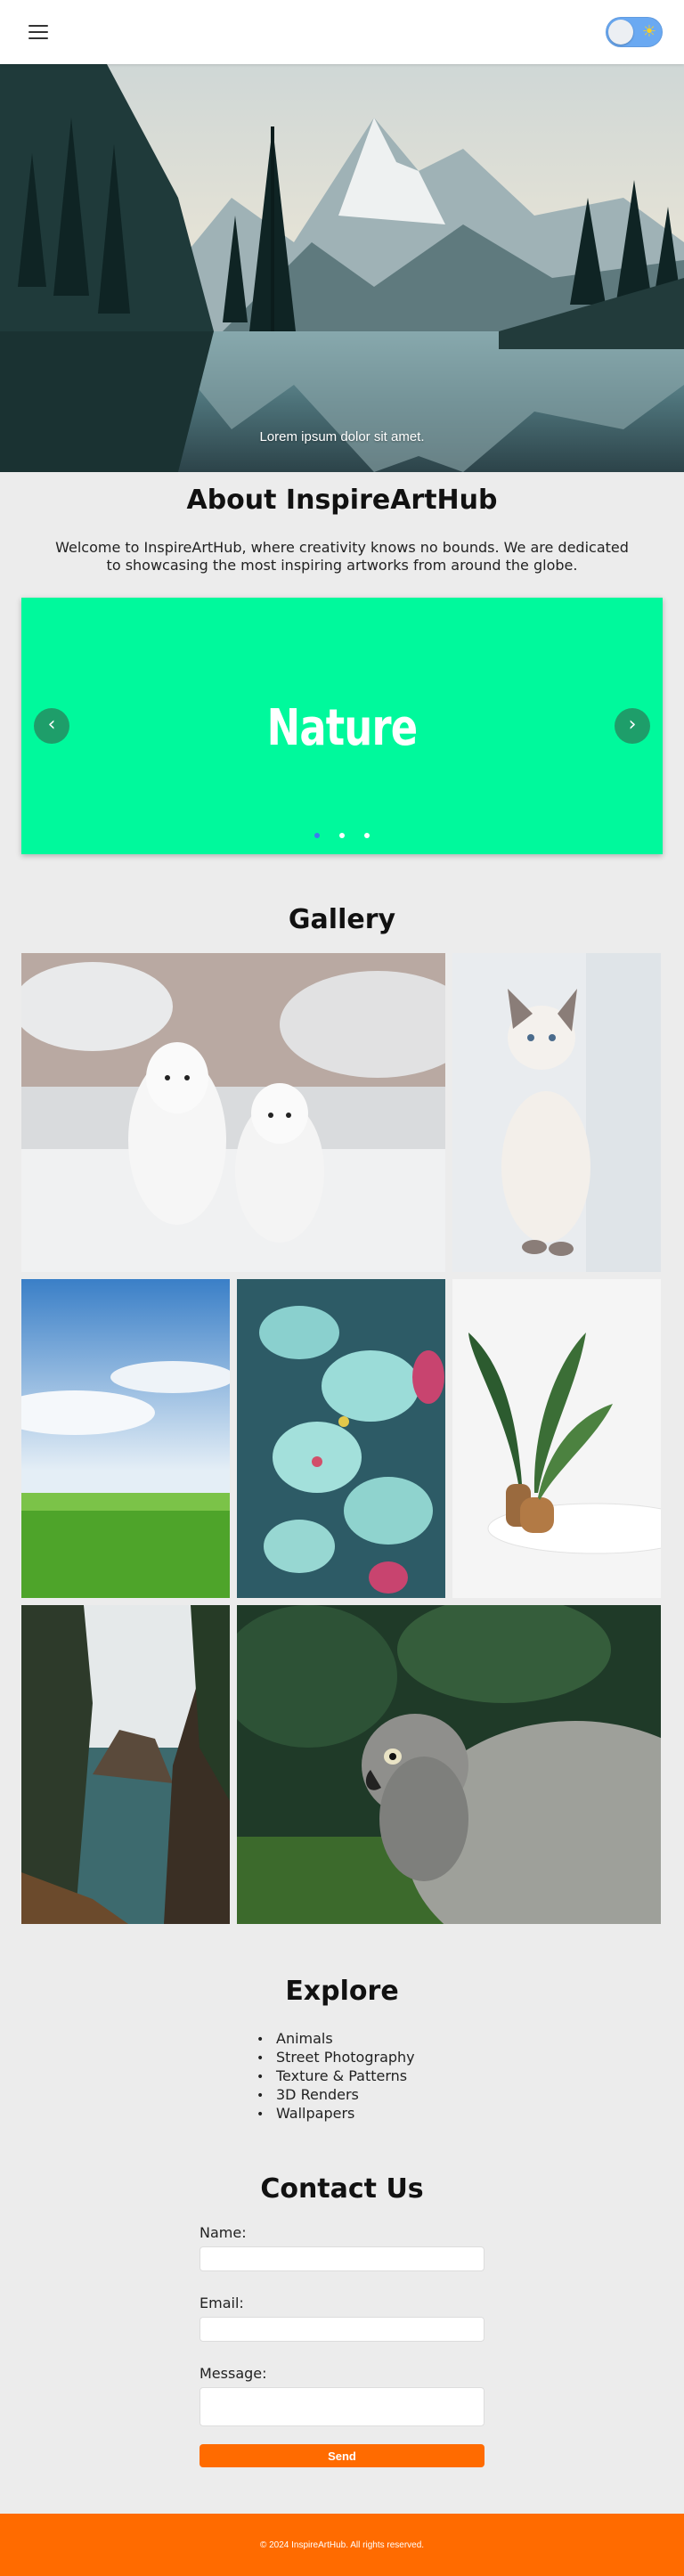 This screenshot has width=684, height=2576. I want to click on message-label: Message:, so click(233, 2374).